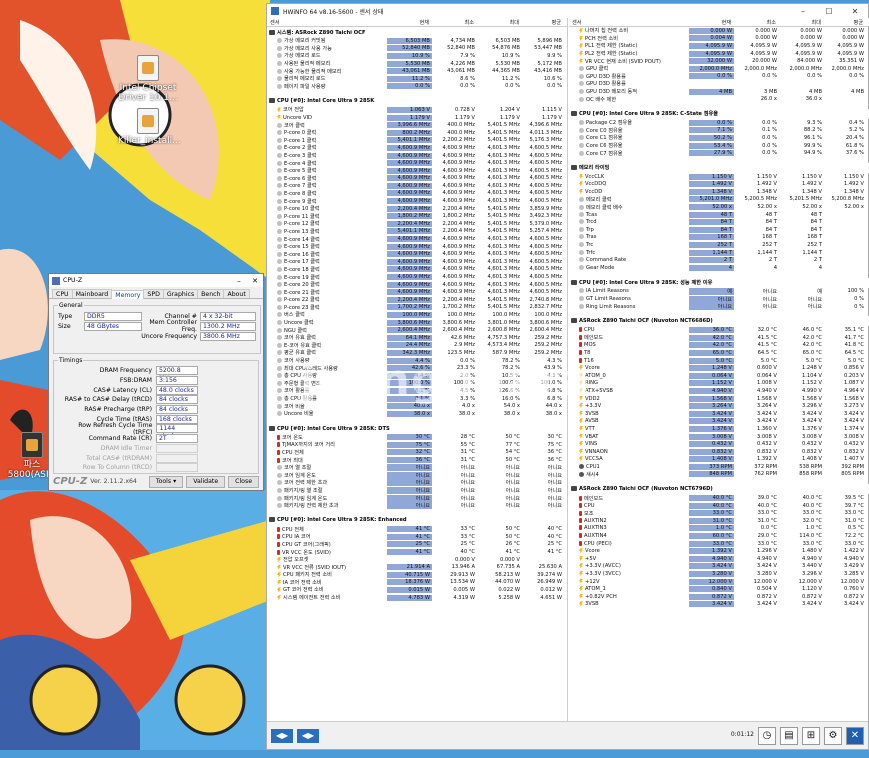  What do you see at coordinates (833, 735) in the screenshot?
I see `settings-icon: ⚙` at bounding box center [833, 735].